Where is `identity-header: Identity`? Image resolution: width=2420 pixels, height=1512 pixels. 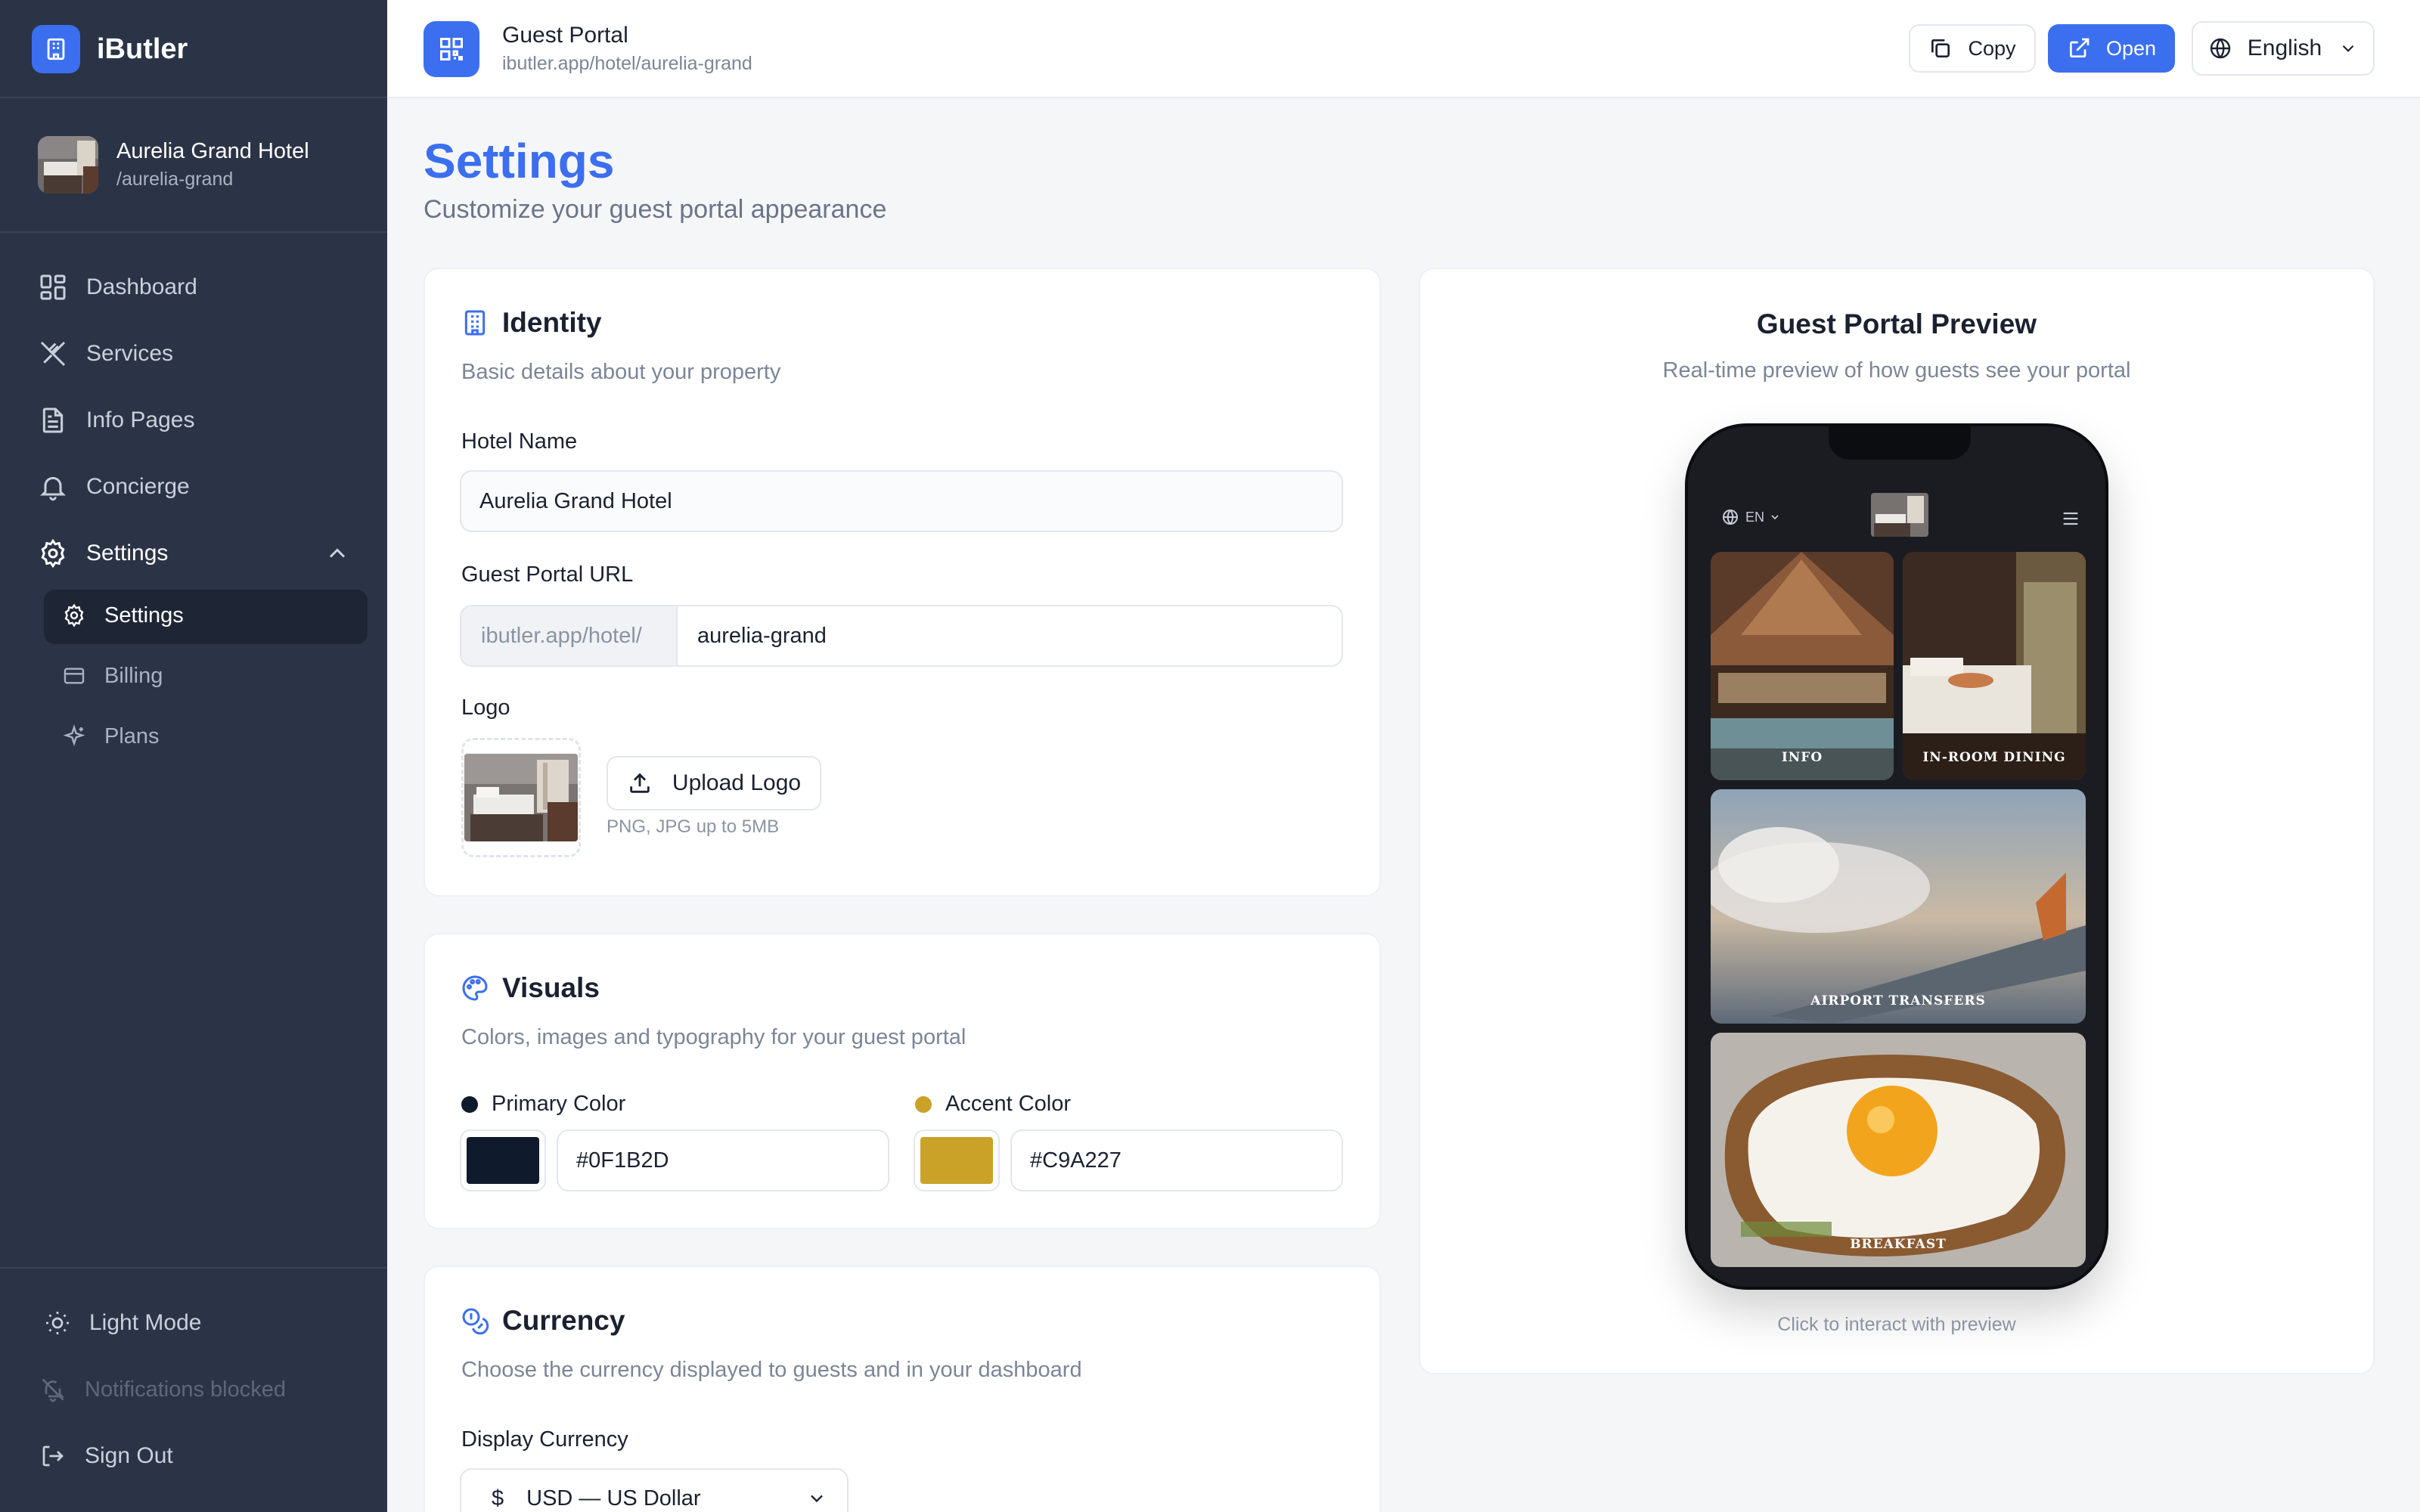 identity-header: Identity is located at coordinates (531, 323).